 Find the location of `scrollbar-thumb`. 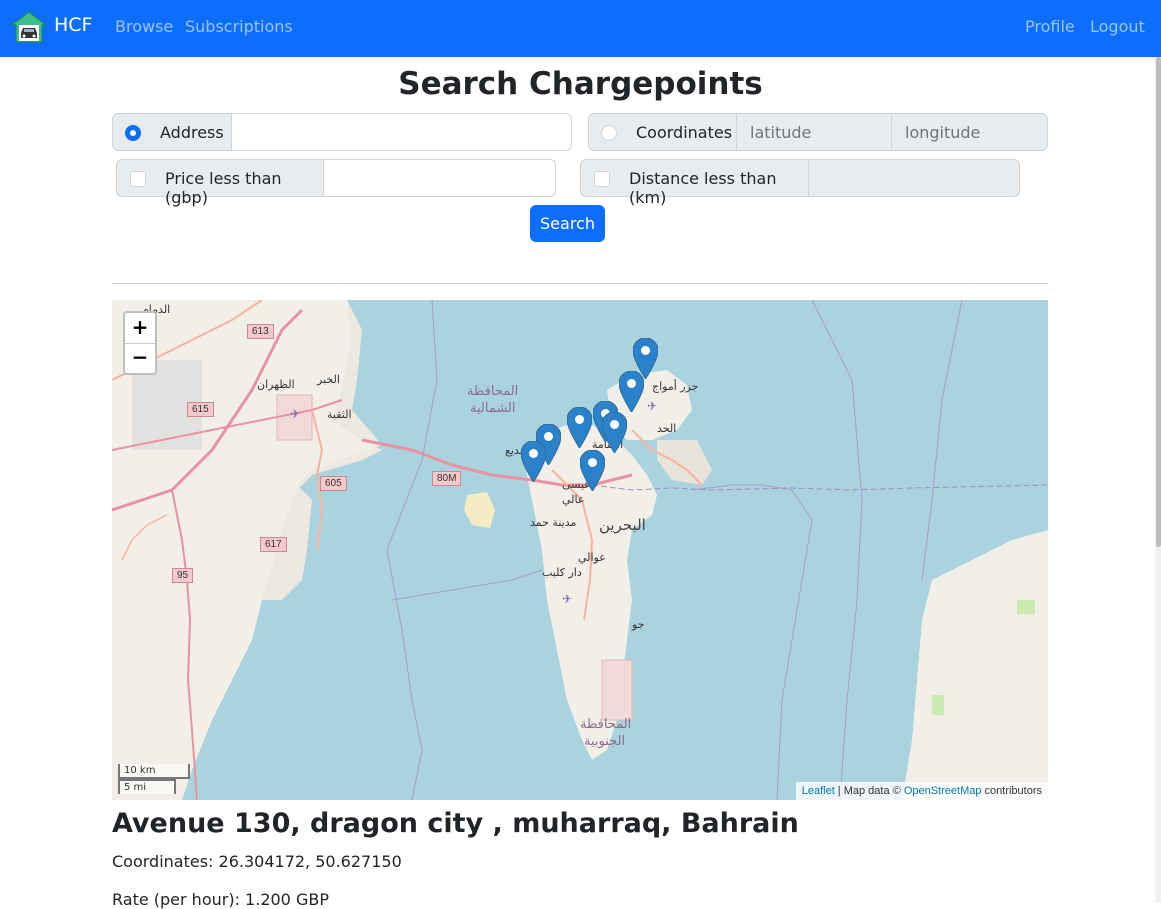

scrollbar-thumb is located at coordinates (1158, 302).